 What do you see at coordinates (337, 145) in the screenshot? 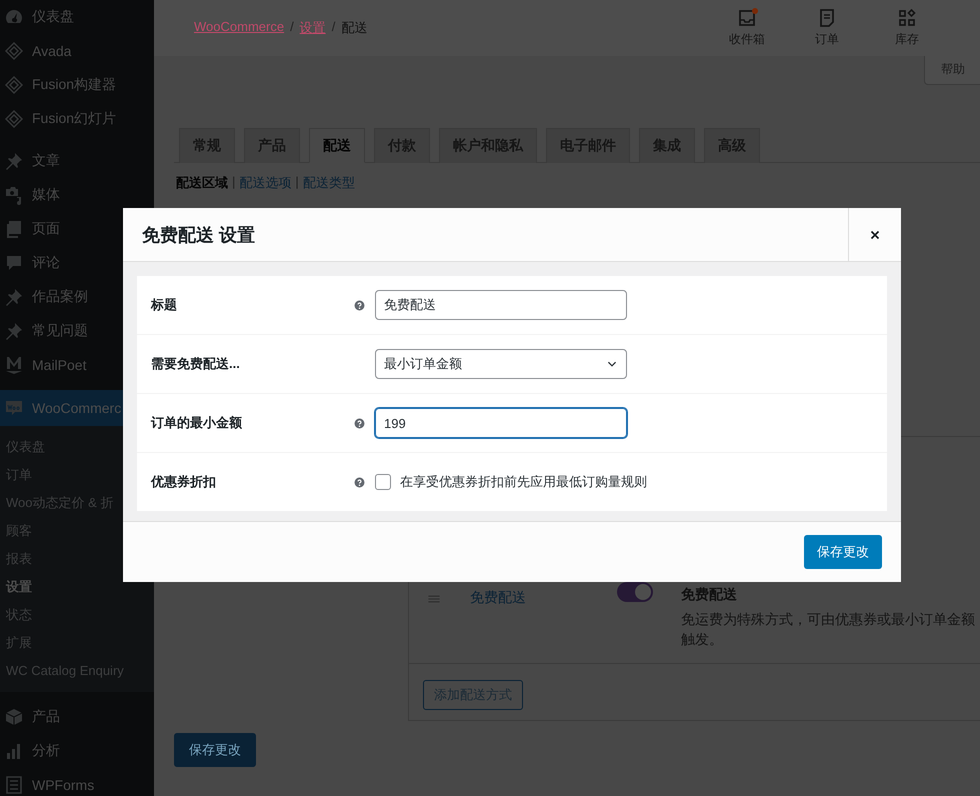
I see `tab: 配送` at bounding box center [337, 145].